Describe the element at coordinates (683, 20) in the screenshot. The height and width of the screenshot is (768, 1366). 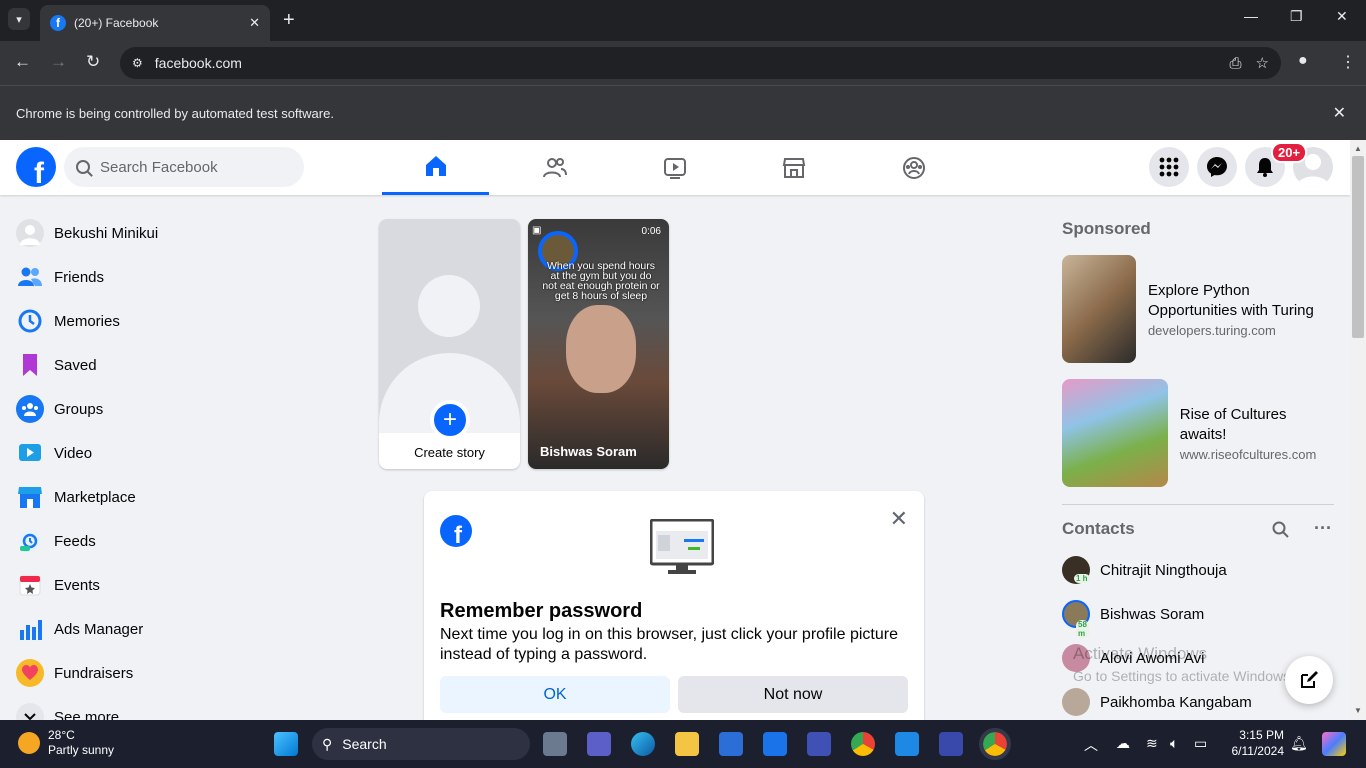
I see `browser-tabstrip: ▾ f (20+) Facebook ✕ + — ❐ ✕` at that location.